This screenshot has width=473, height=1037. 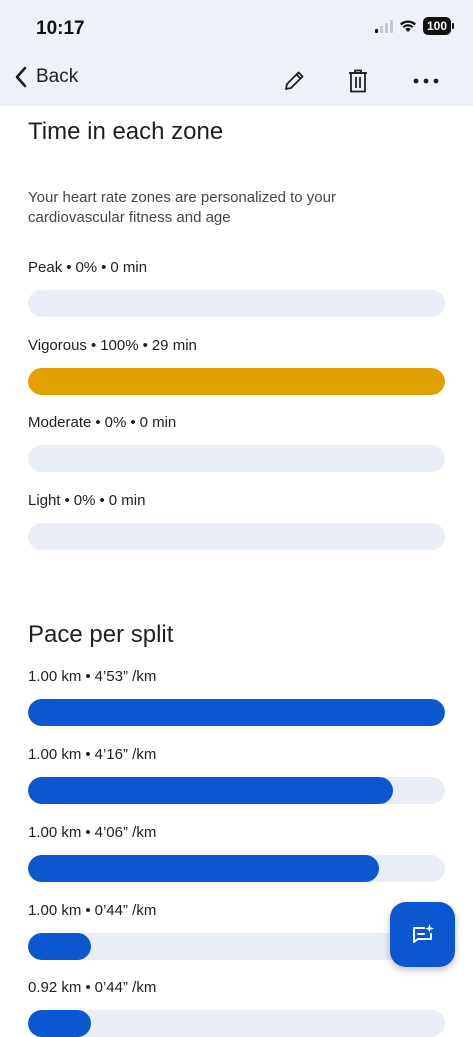 I want to click on zone-row: Peak • 0% • 0 min, so click(x=236, y=287).